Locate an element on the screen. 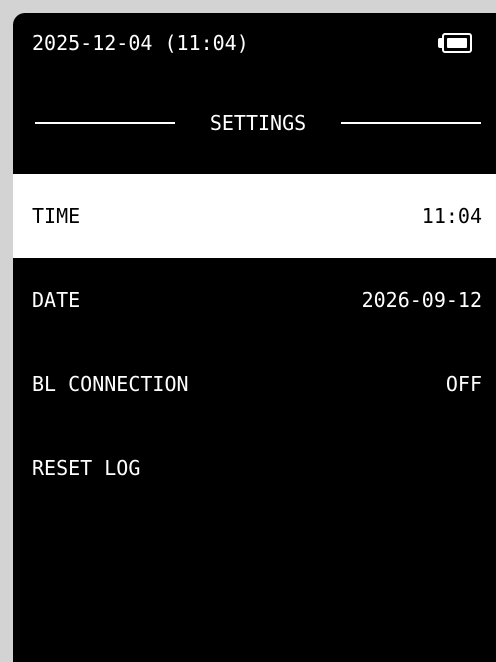 Image resolution: width=496 pixels, height=662 pixels. battery-body is located at coordinates (457, 43).